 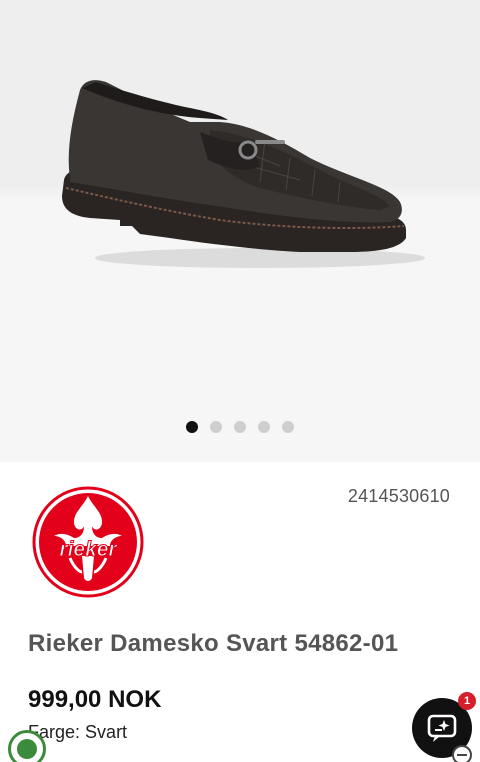 I want to click on color-value: Svart, so click(x=106, y=732).